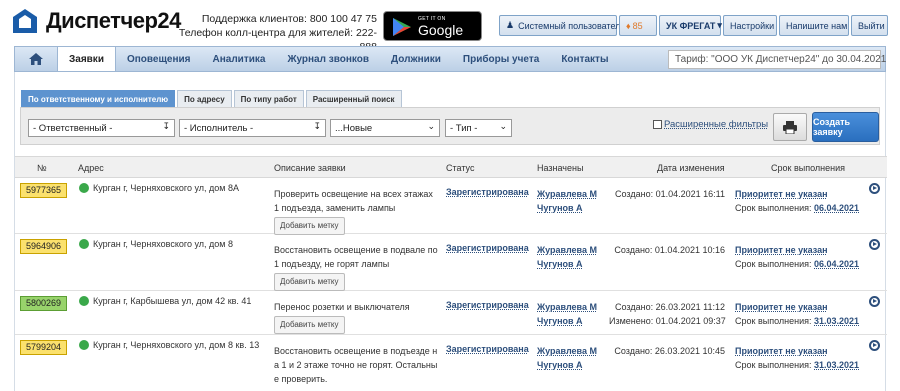 This screenshot has width=900, height=391. I want to click on google-play-badge: GET IT ON Google Play, so click(432, 32).